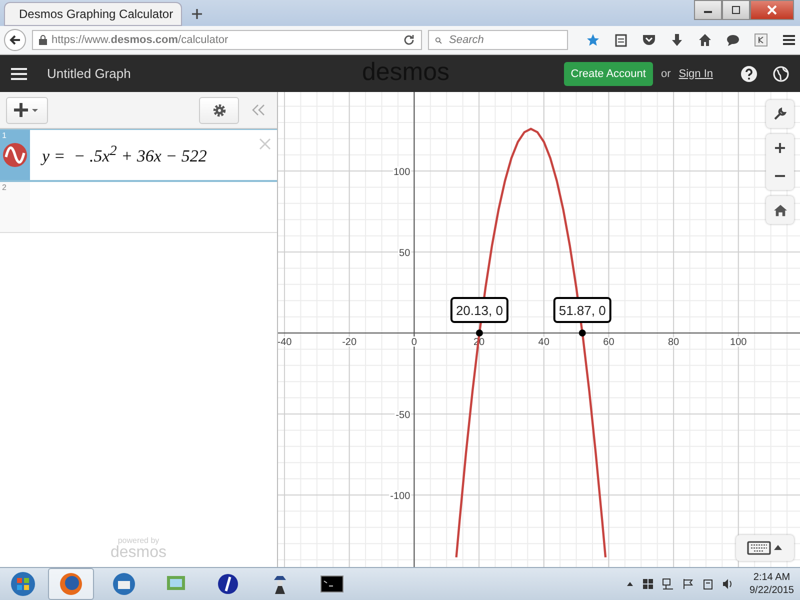 This screenshot has height=600, width=800. What do you see at coordinates (648, 584) in the screenshot?
I see `windows-flag-icon` at bounding box center [648, 584].